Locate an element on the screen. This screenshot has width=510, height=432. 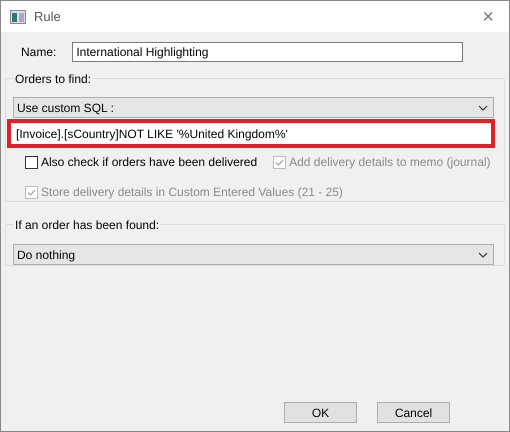
checkbox is located at coordinates (31, 162).